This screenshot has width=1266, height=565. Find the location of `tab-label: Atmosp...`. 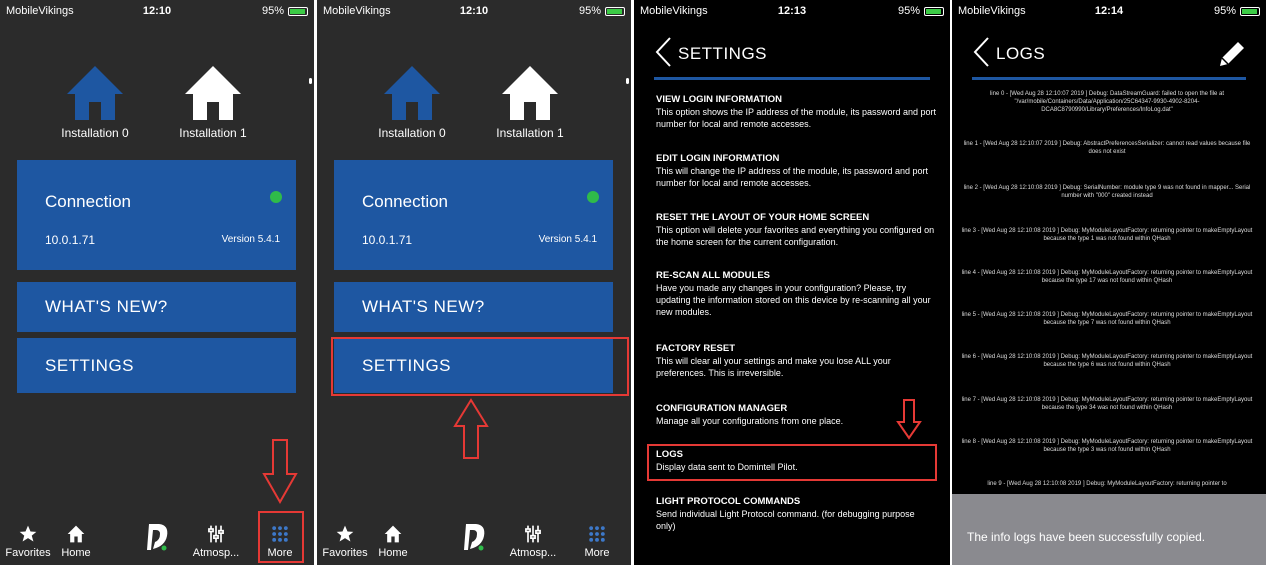

tab-label: Atmosp... is located at coordinates (216, 553).